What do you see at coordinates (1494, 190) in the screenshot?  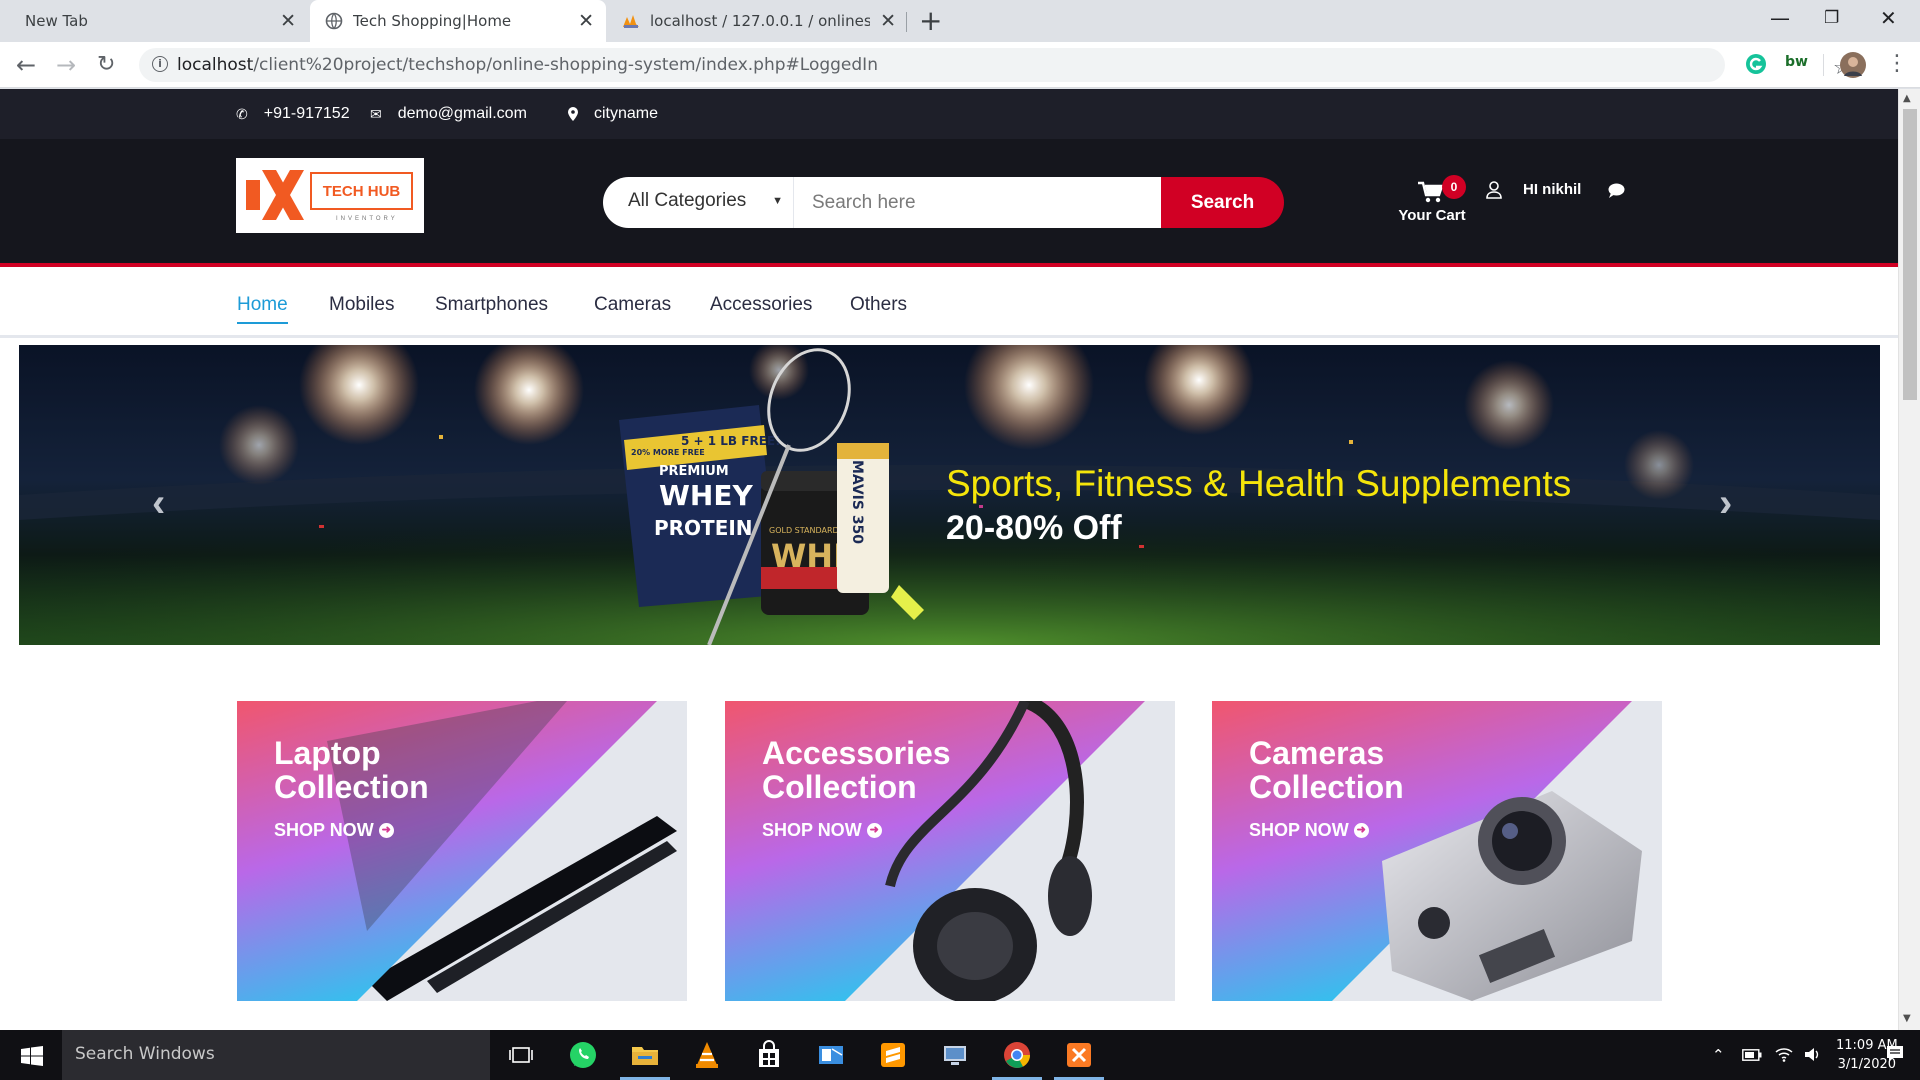 I see `user-icon` at bounding box center [1494, 190].